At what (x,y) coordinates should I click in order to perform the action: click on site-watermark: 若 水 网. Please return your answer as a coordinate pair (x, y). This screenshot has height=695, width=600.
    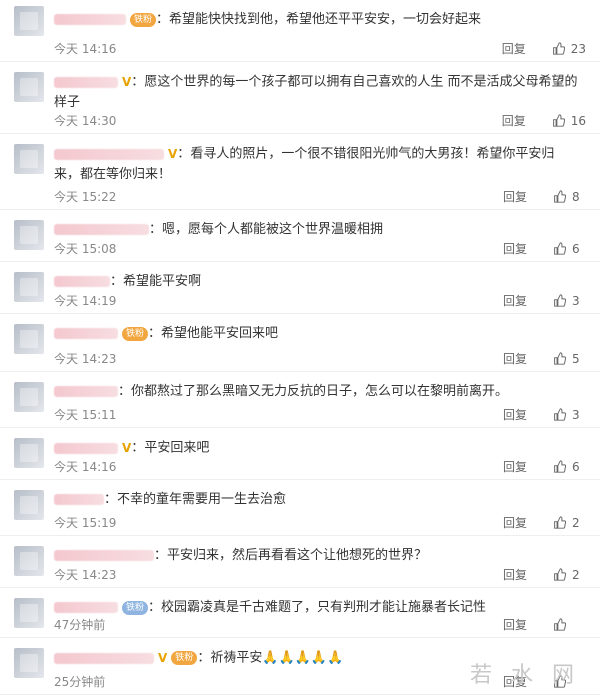
    Looking at the image, I should click on (525, 675).